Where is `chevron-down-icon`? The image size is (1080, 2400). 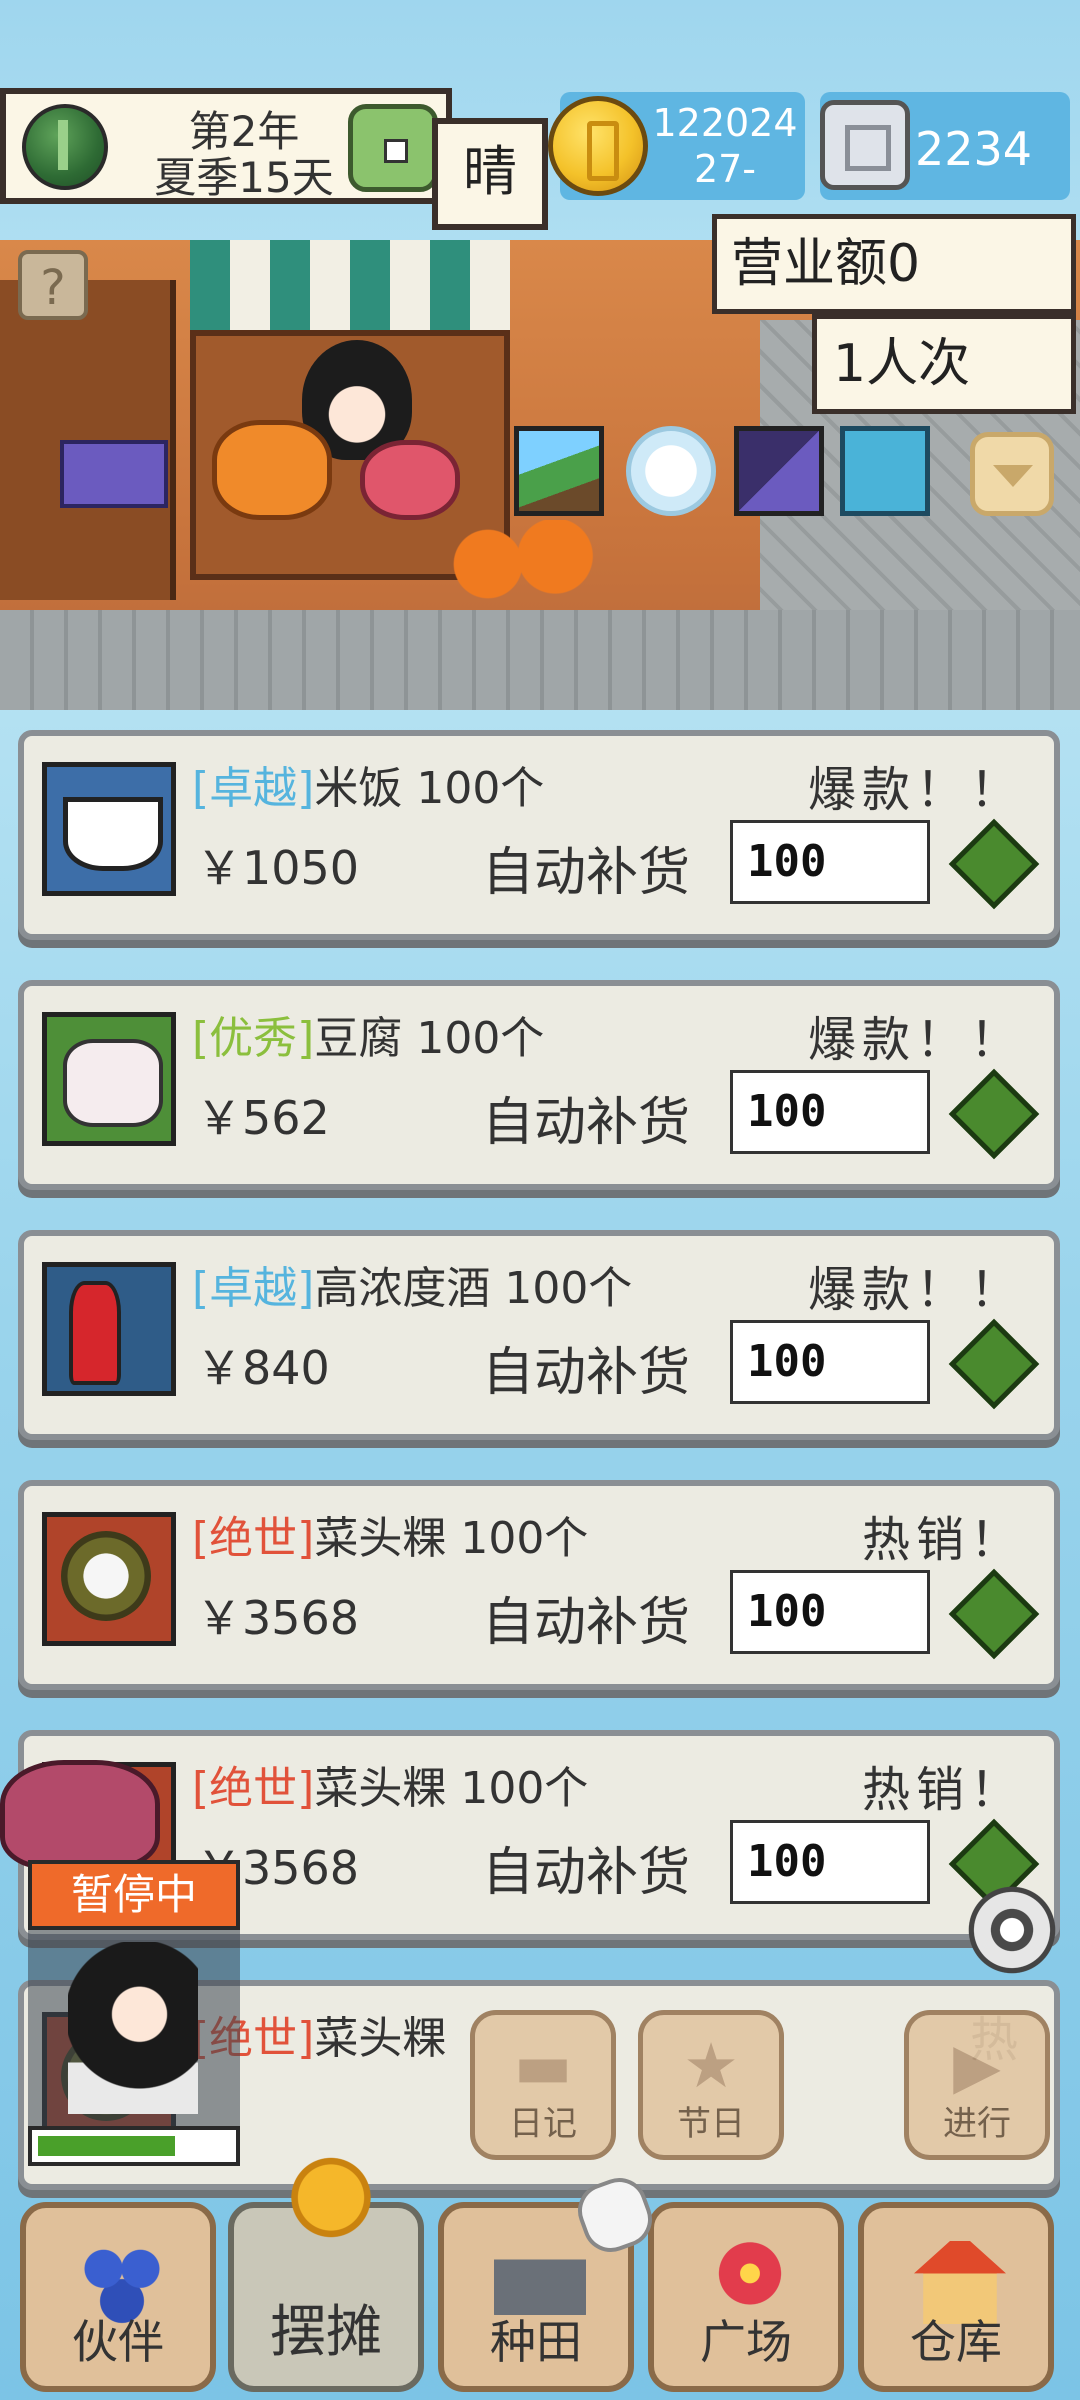 chevron-down-icon is located at coordinates (1012, 474).